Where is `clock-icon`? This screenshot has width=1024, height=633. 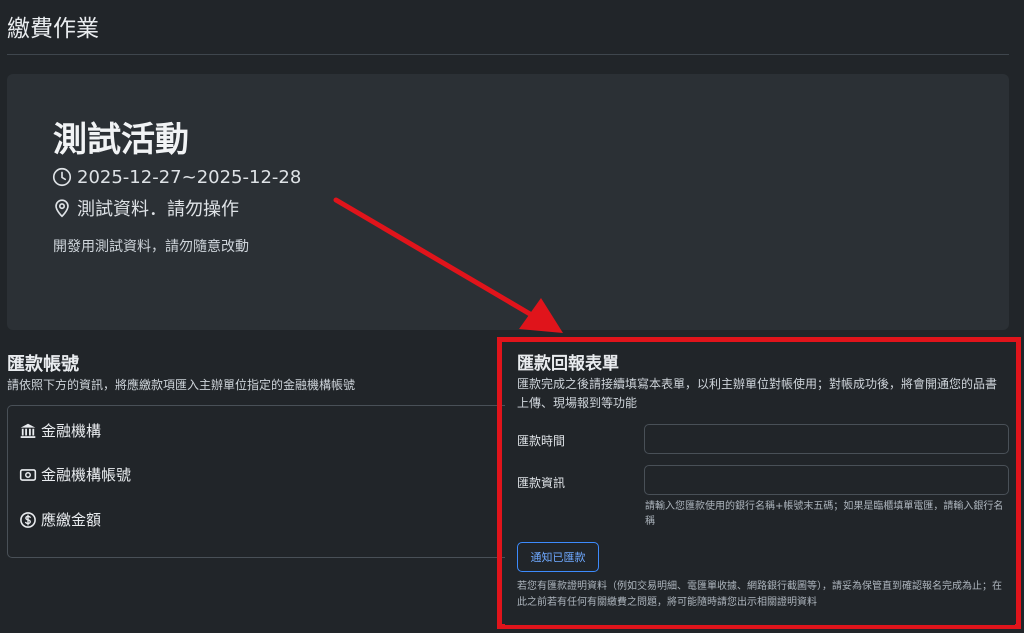 clock-icon is located at coordinates (62, 177).